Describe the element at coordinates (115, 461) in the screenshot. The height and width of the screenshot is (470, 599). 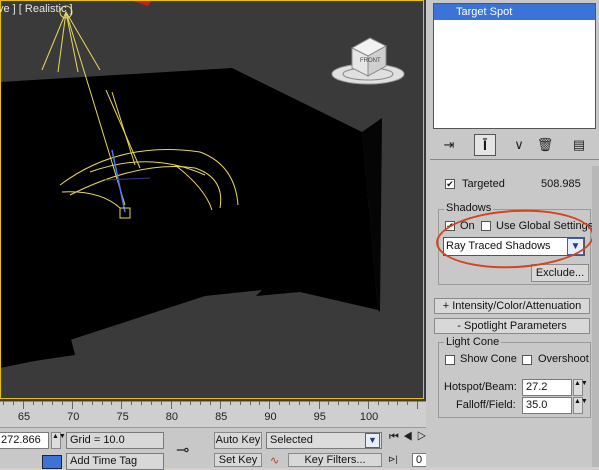
I see `add-time-tag-button: Add Time Tag` at that location.